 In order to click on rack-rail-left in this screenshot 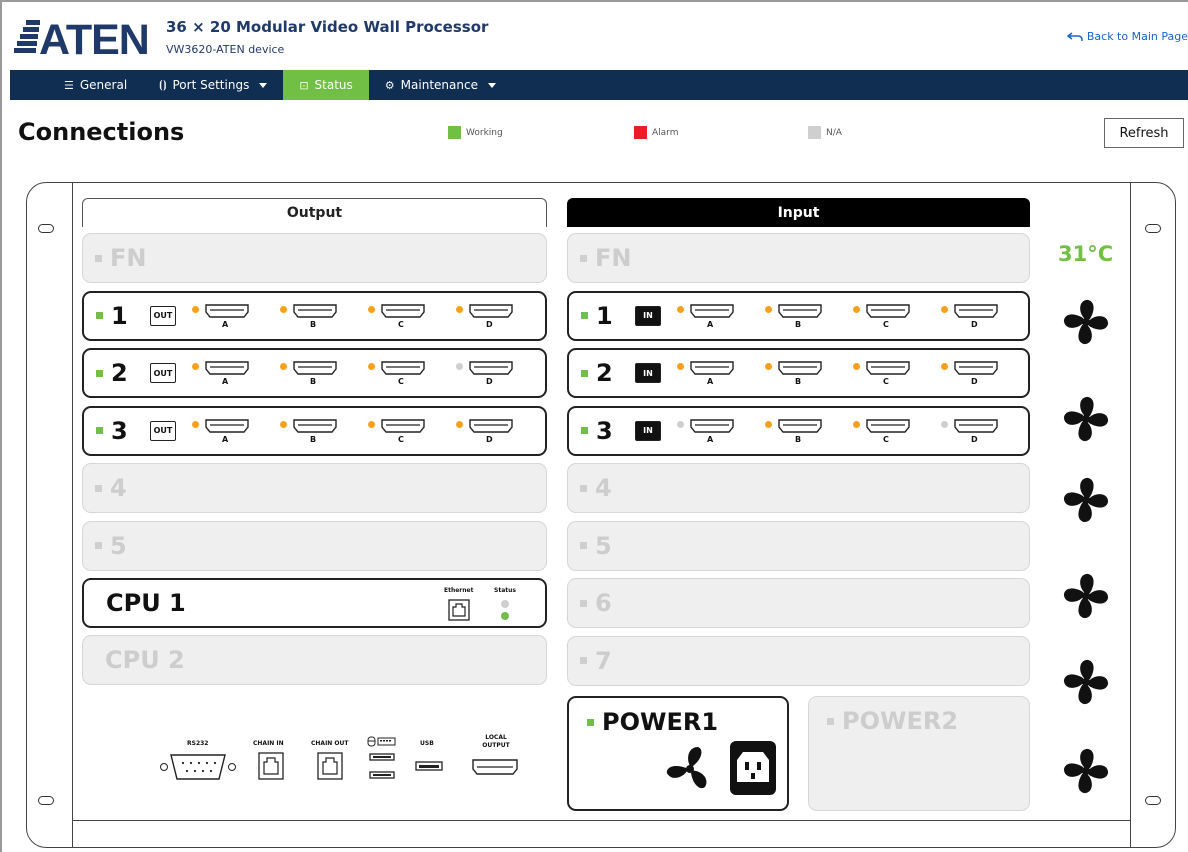, I will do `click(72, 515)`.